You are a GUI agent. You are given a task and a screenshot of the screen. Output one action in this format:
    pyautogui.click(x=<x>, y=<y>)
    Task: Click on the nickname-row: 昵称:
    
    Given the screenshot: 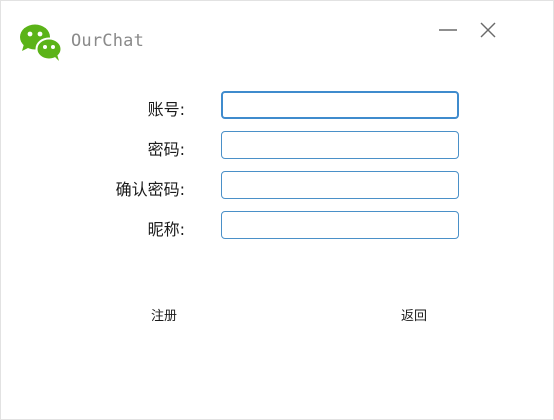 What is the action you would take?
    pyautogui.click(x=277, y=226)
    